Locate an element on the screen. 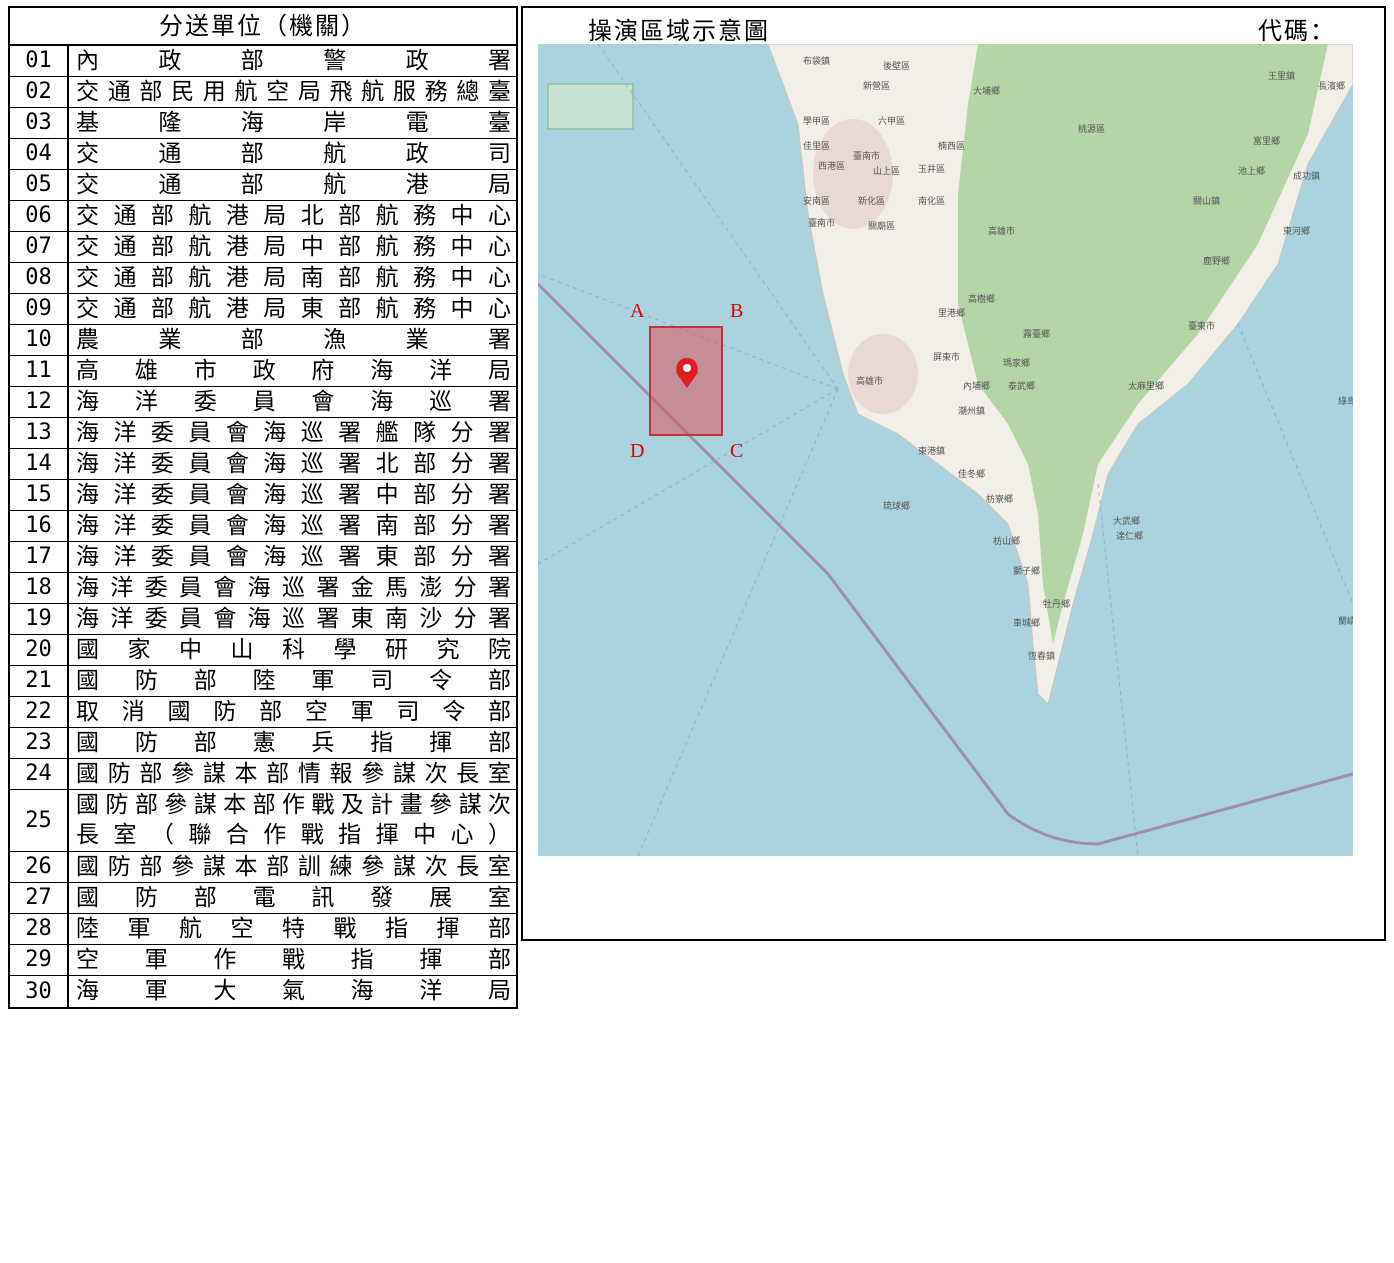 This screenshot has width=1394, height=1263. map-place-label: 枋寮鄉 is located at coordinates (1000, 500).